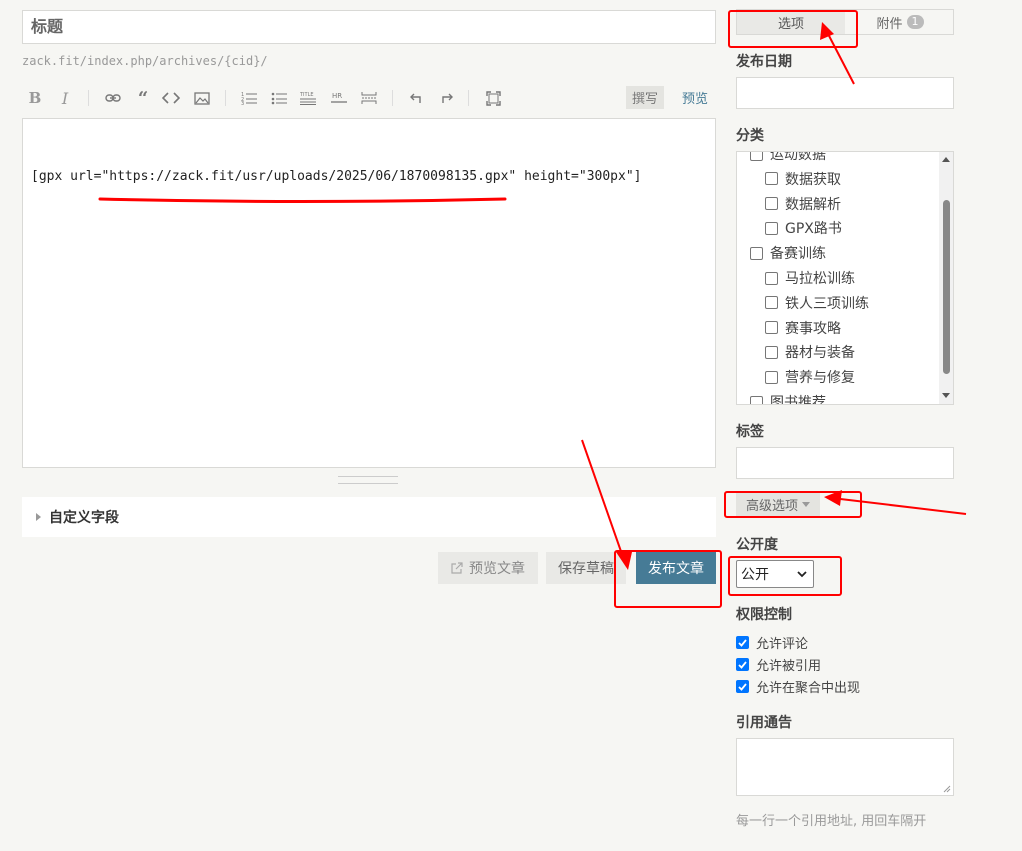  I want to click on category-item-label: 马拉松训练, so click(820, 279).